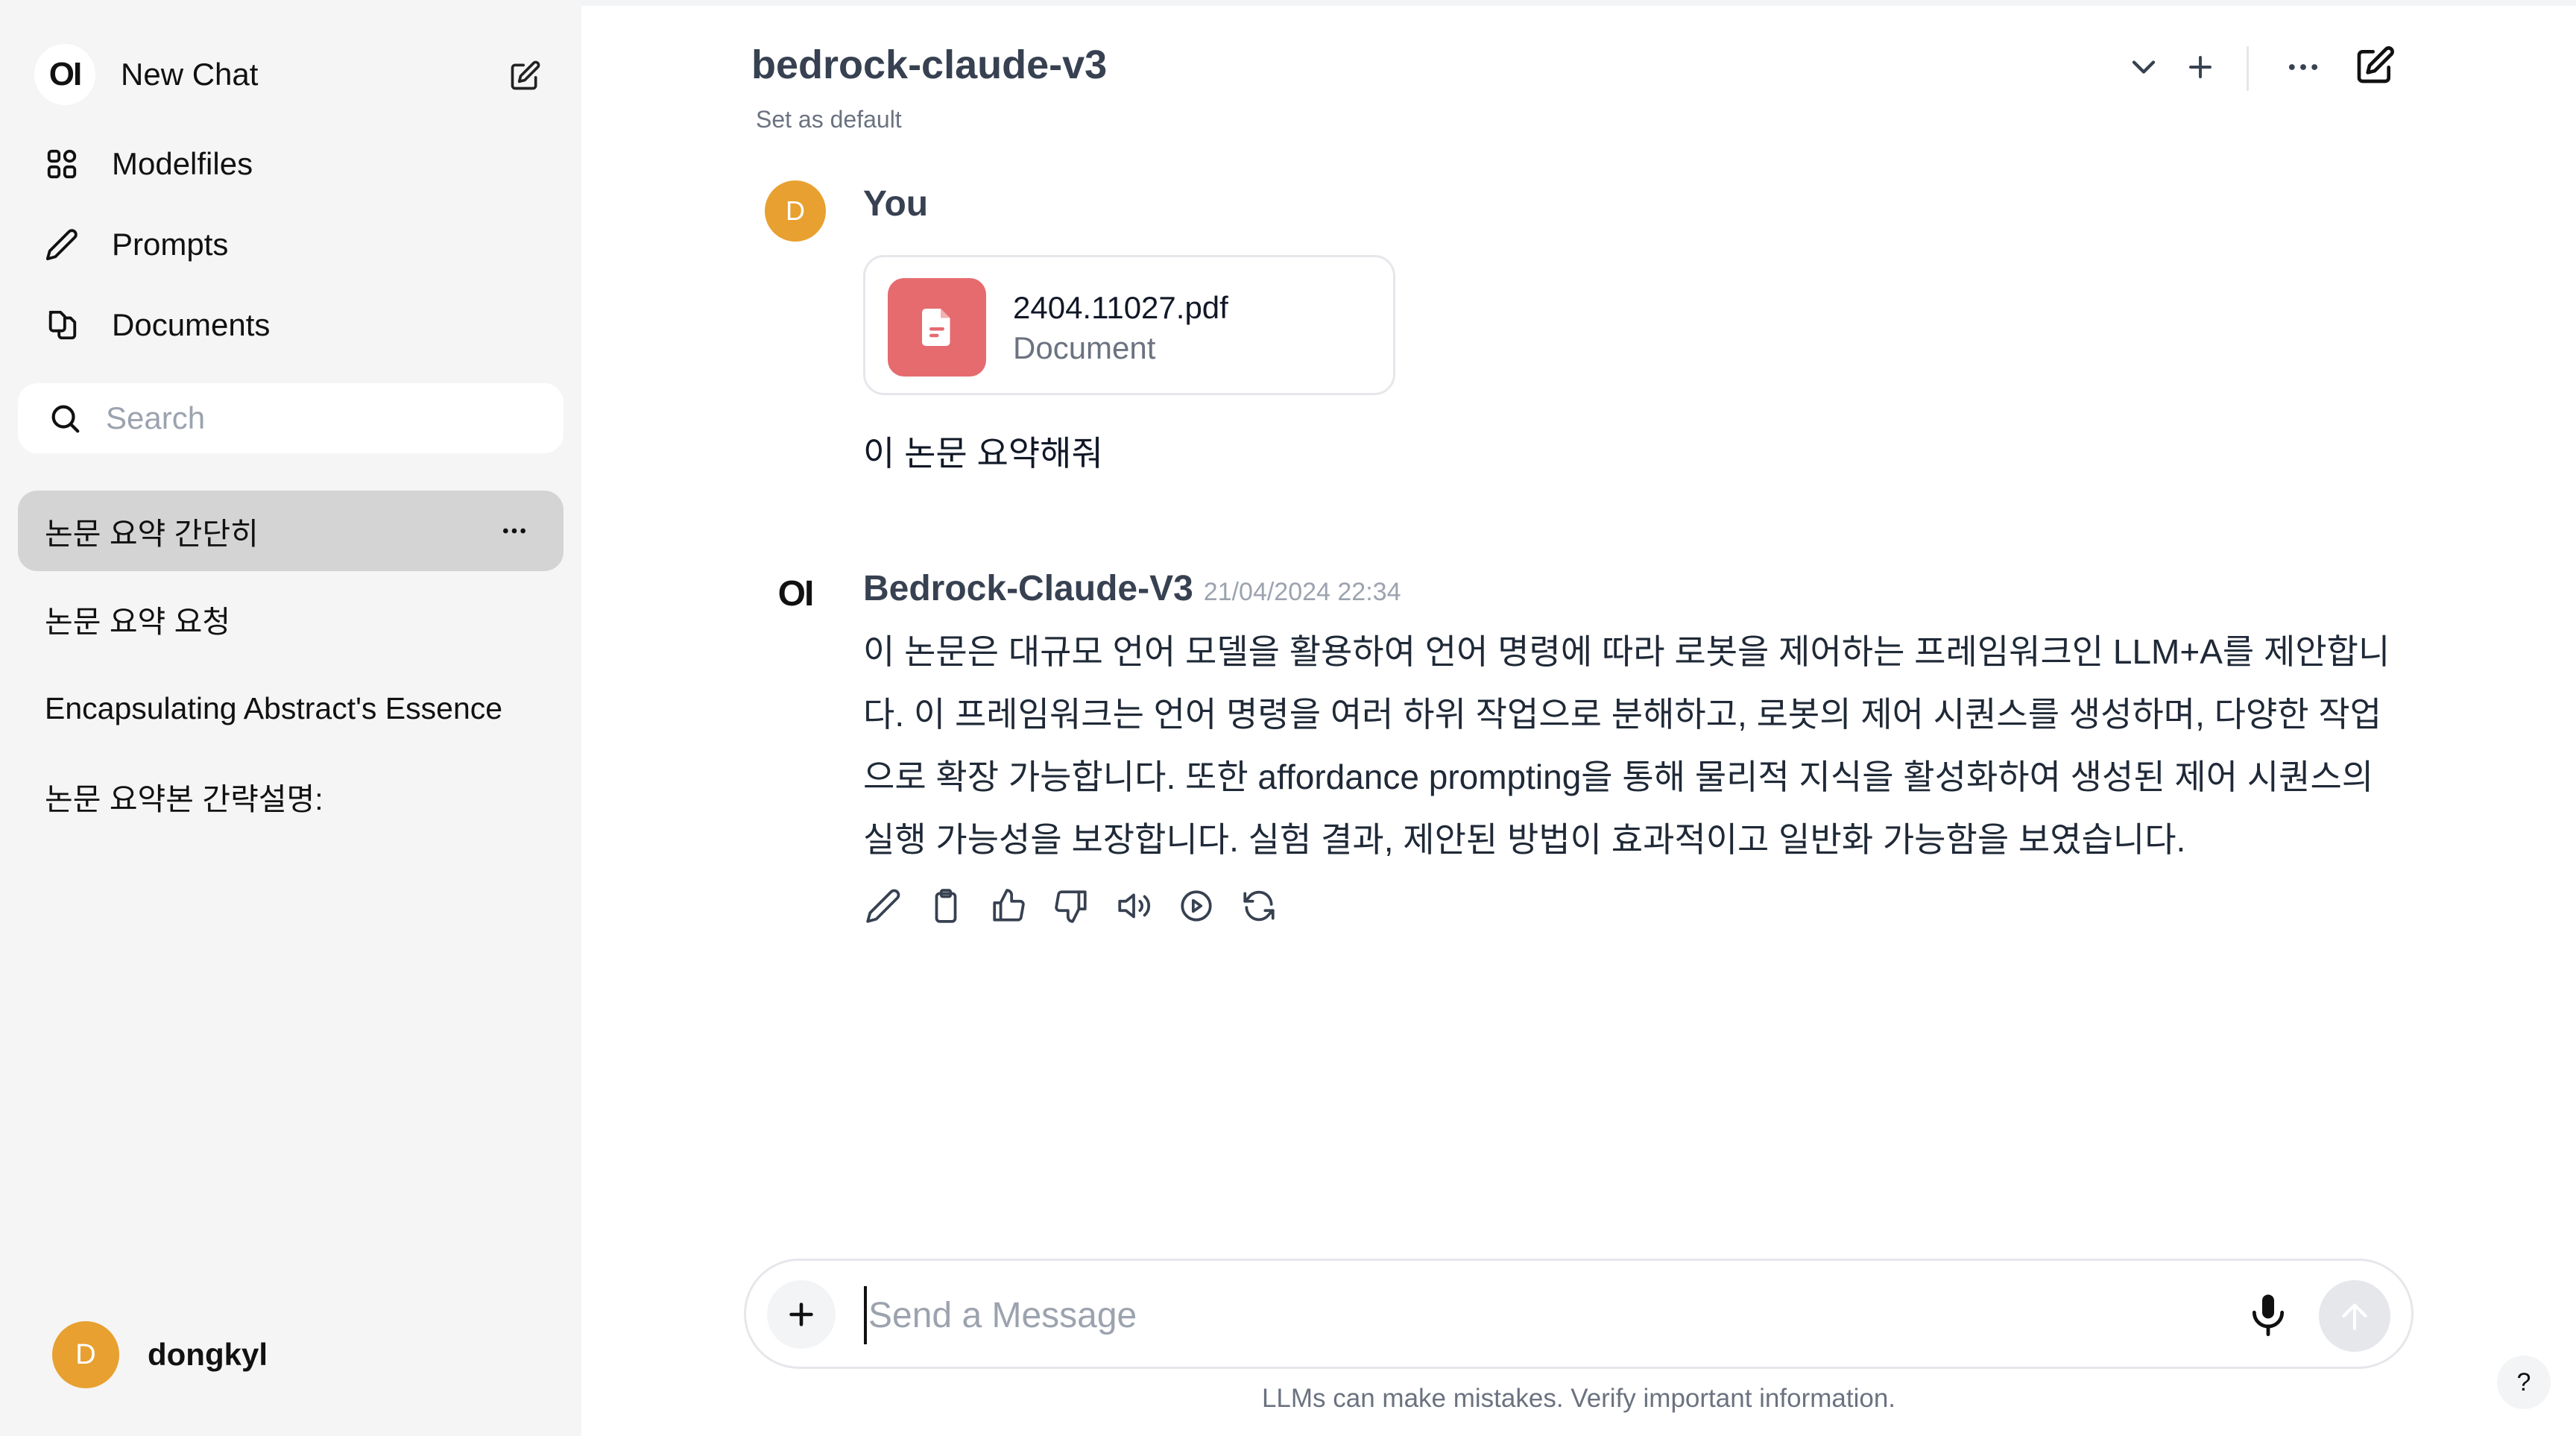 Image resolution: width=2576 pixels, height=1436 pixels. Describe the element at coordinates (1084, 347) in the screenshot. I see `file-type: Document` at that location.